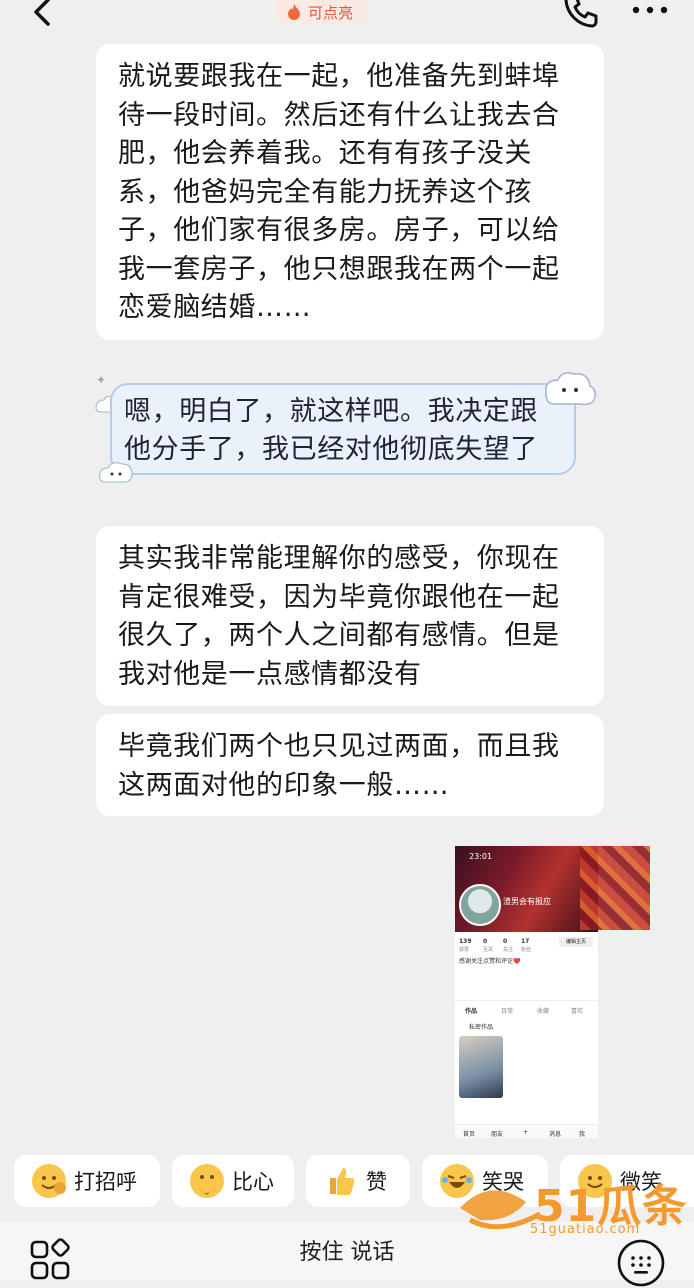  What do you see at coordinates (376, 1182) in the screenshot?
I see `quick-reply-label-2: 赞` at bounding box center [376, 1182].